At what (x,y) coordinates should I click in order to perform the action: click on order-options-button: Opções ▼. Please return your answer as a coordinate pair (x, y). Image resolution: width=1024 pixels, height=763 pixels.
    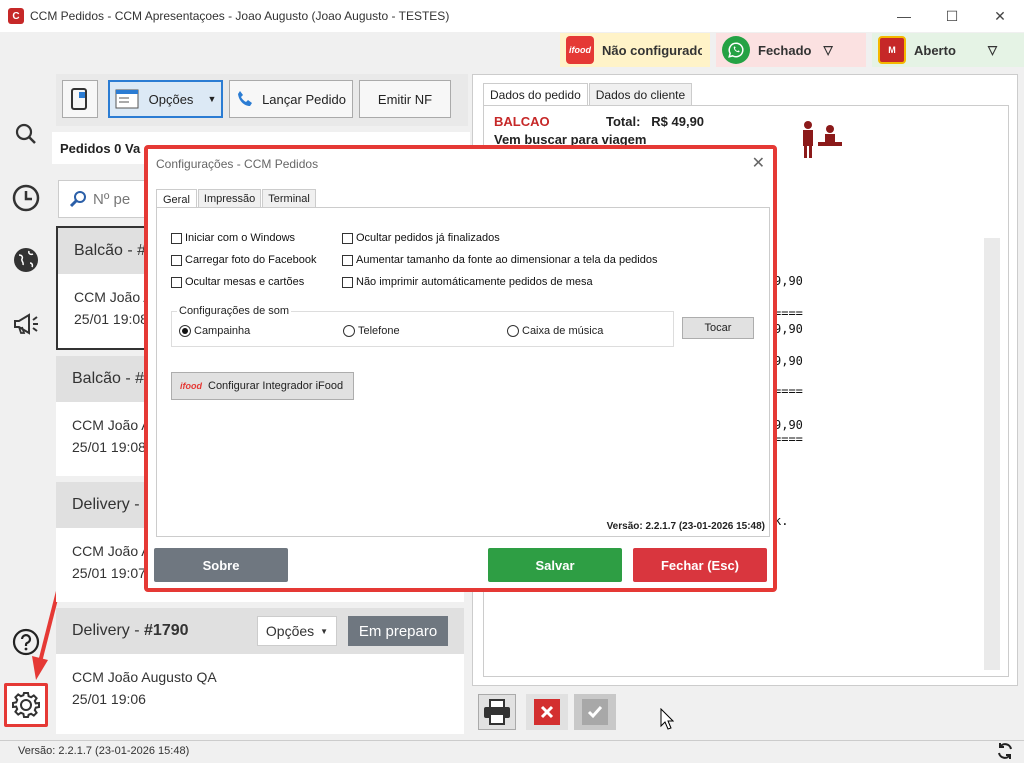
    Looking at the image, I should click on (297, 631).